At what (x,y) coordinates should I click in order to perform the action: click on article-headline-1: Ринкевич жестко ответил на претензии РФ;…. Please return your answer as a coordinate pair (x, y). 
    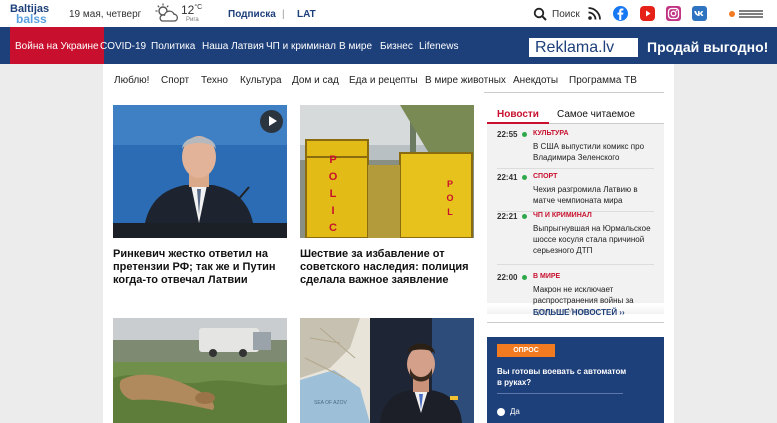
    Looking at the image, I should click on (200, 267).